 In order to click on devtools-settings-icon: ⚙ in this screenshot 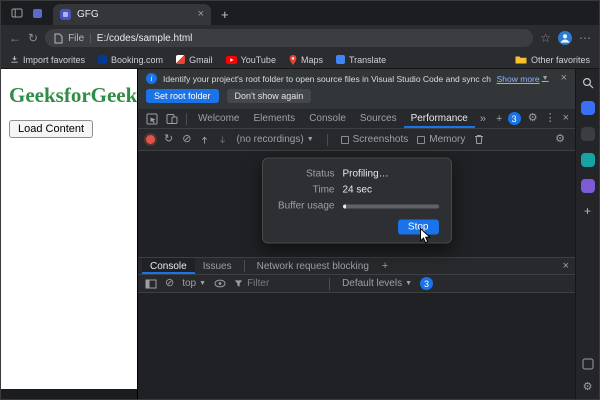, I will do `click(533, 118)`.